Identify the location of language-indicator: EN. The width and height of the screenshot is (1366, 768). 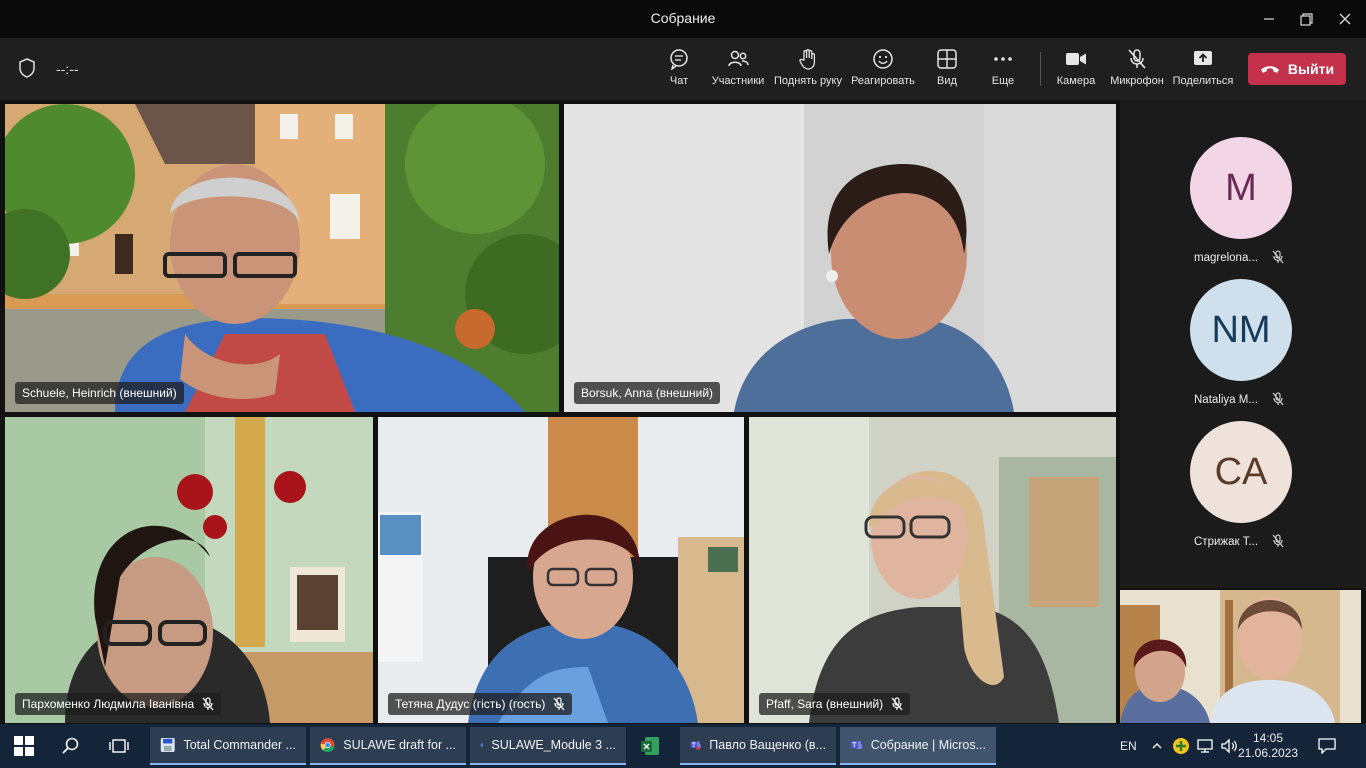
(1128, 746).